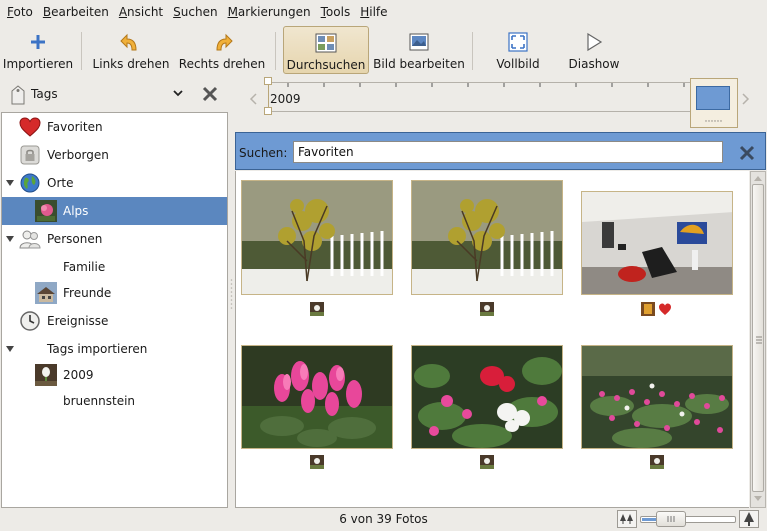 The width and height of the screenshot is (767, 531). What do you see at coordinates (274, 12) in the screenshot?
I see `menu-markierungen-rest: arkierungen` at bounding box center [274, 12].